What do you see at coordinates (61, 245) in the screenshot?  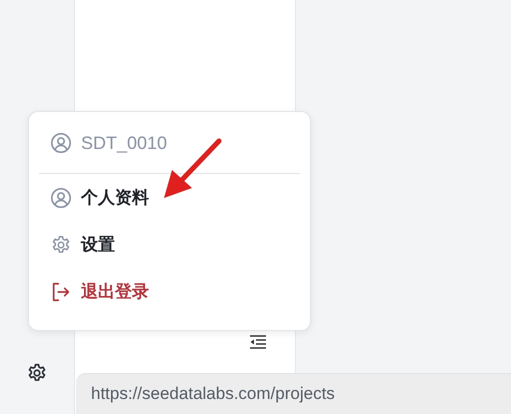 I see `gear-icon` at bounding box center [61, 245].